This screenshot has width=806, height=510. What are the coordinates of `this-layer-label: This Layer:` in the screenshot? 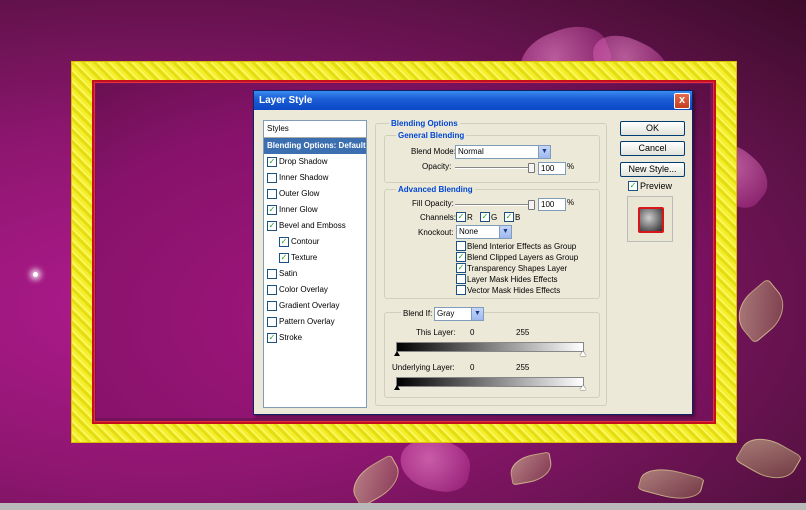 It's located at (436, 332).